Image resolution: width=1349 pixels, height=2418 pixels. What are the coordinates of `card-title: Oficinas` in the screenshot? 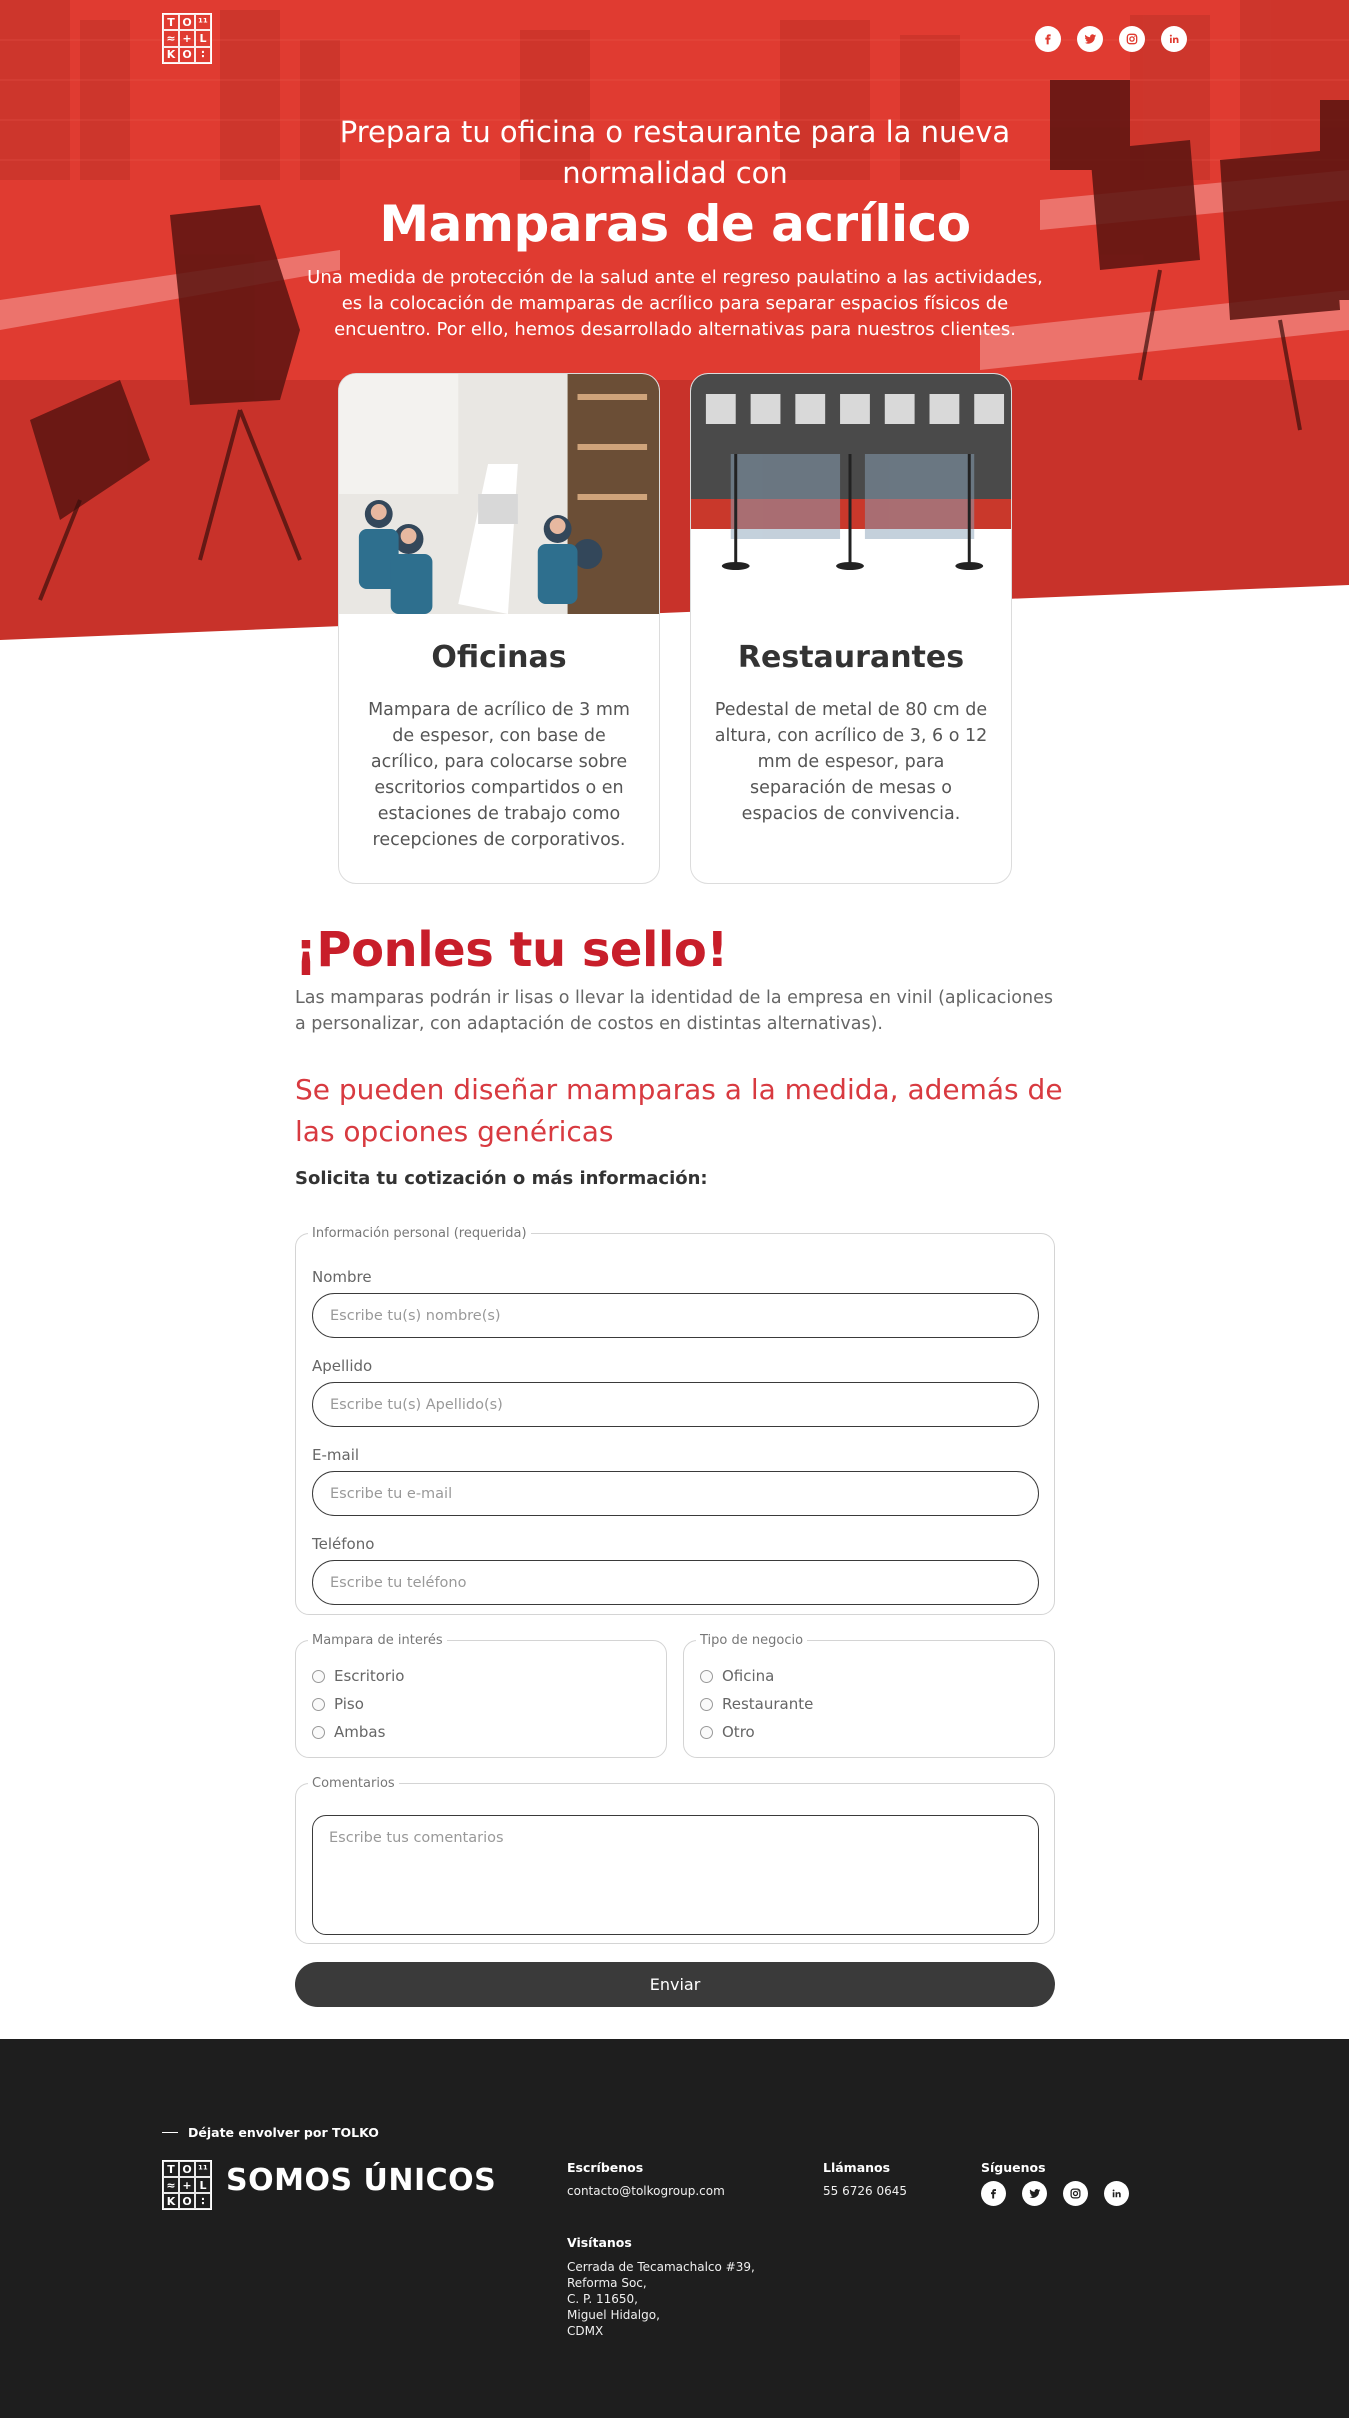 It's located at (499, 657).